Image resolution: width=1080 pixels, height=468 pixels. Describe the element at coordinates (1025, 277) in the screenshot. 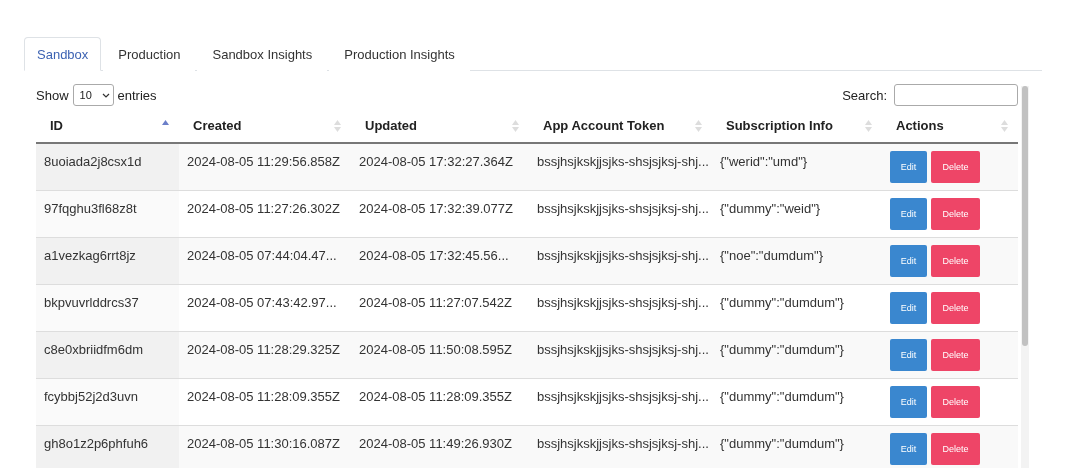

I see `scrollbar` at that location.